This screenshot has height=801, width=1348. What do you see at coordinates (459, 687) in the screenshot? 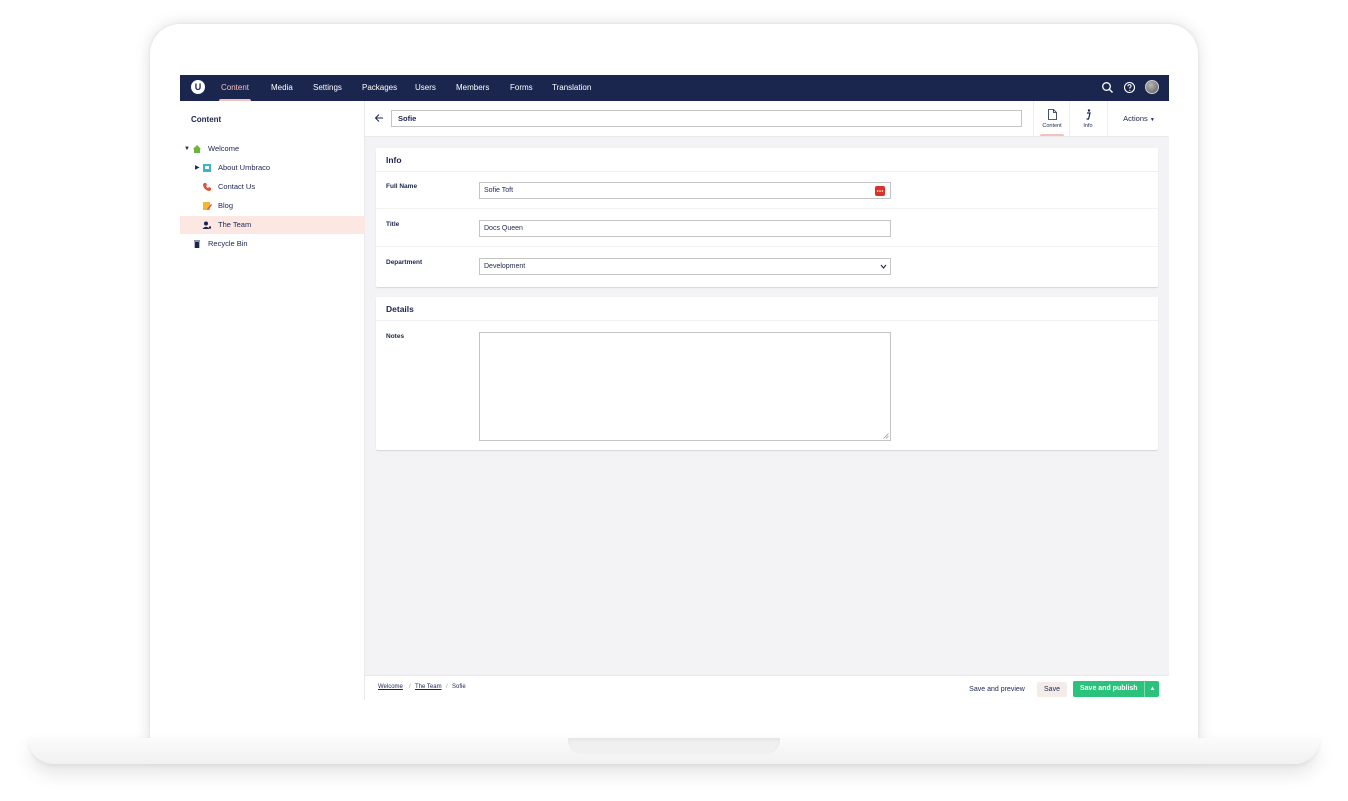
I see `breadcrumb-current: Sofie` at bounding box center [459, 687].